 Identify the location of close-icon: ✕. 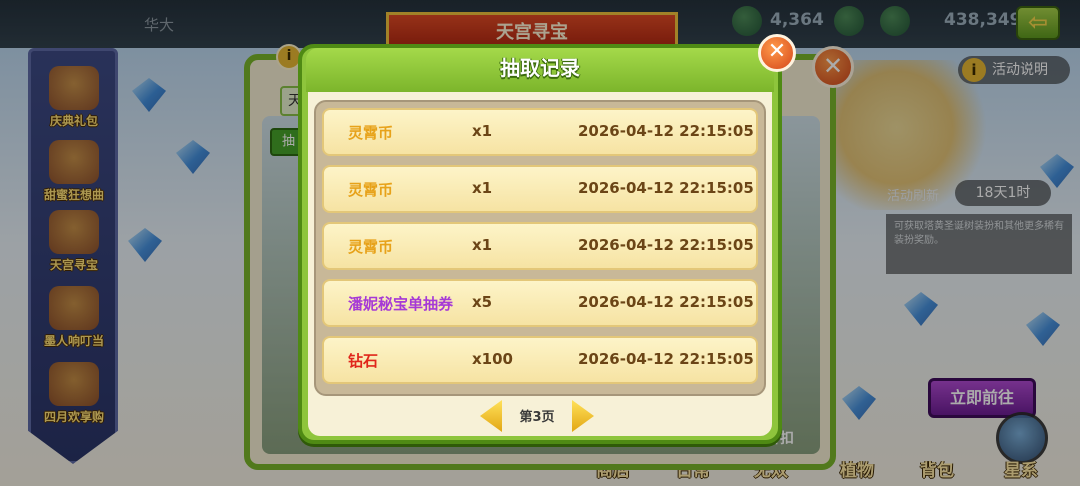
(777, 53).